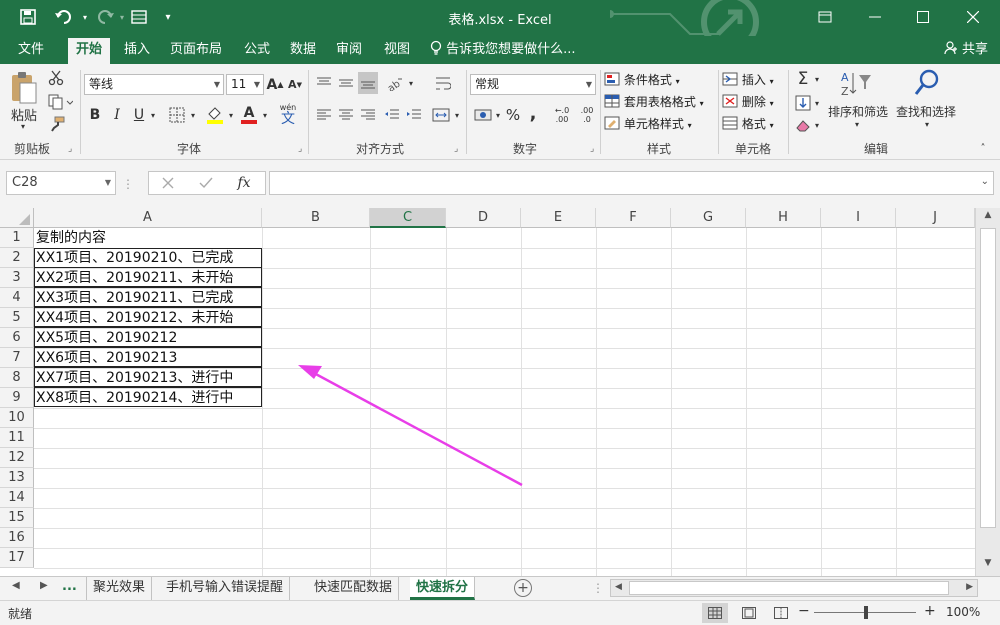  What do you see at coordinates (562, 115) in the screenshot?
I see `increase-decimal-icon: ←.0.00` at bounding box center [562, 115].